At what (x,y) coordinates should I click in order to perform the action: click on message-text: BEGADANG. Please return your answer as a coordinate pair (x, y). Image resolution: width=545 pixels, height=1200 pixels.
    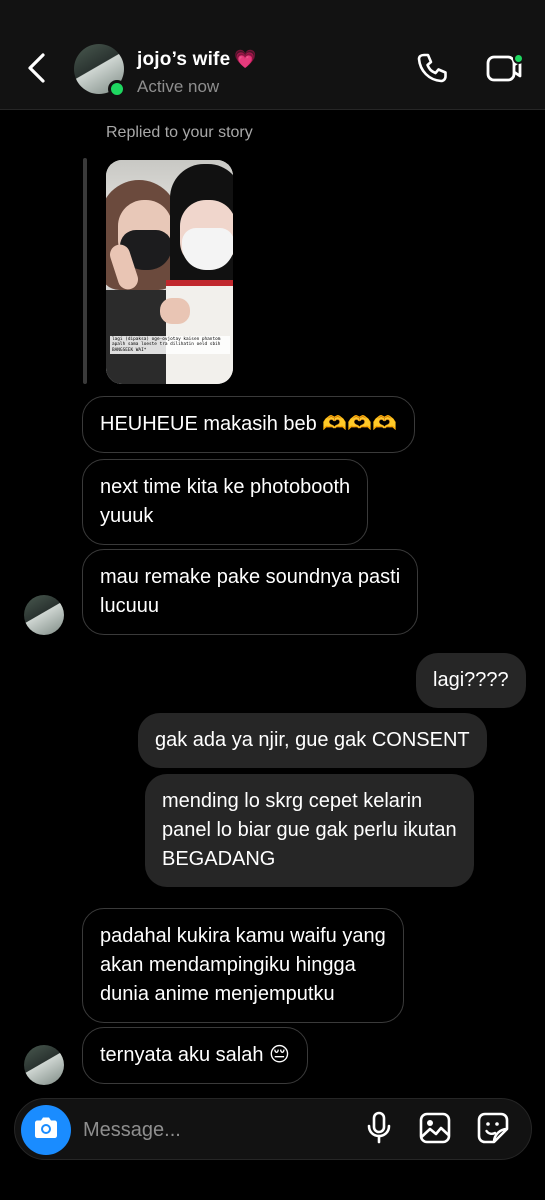
    Looking at the image, I should click on (219, 859).